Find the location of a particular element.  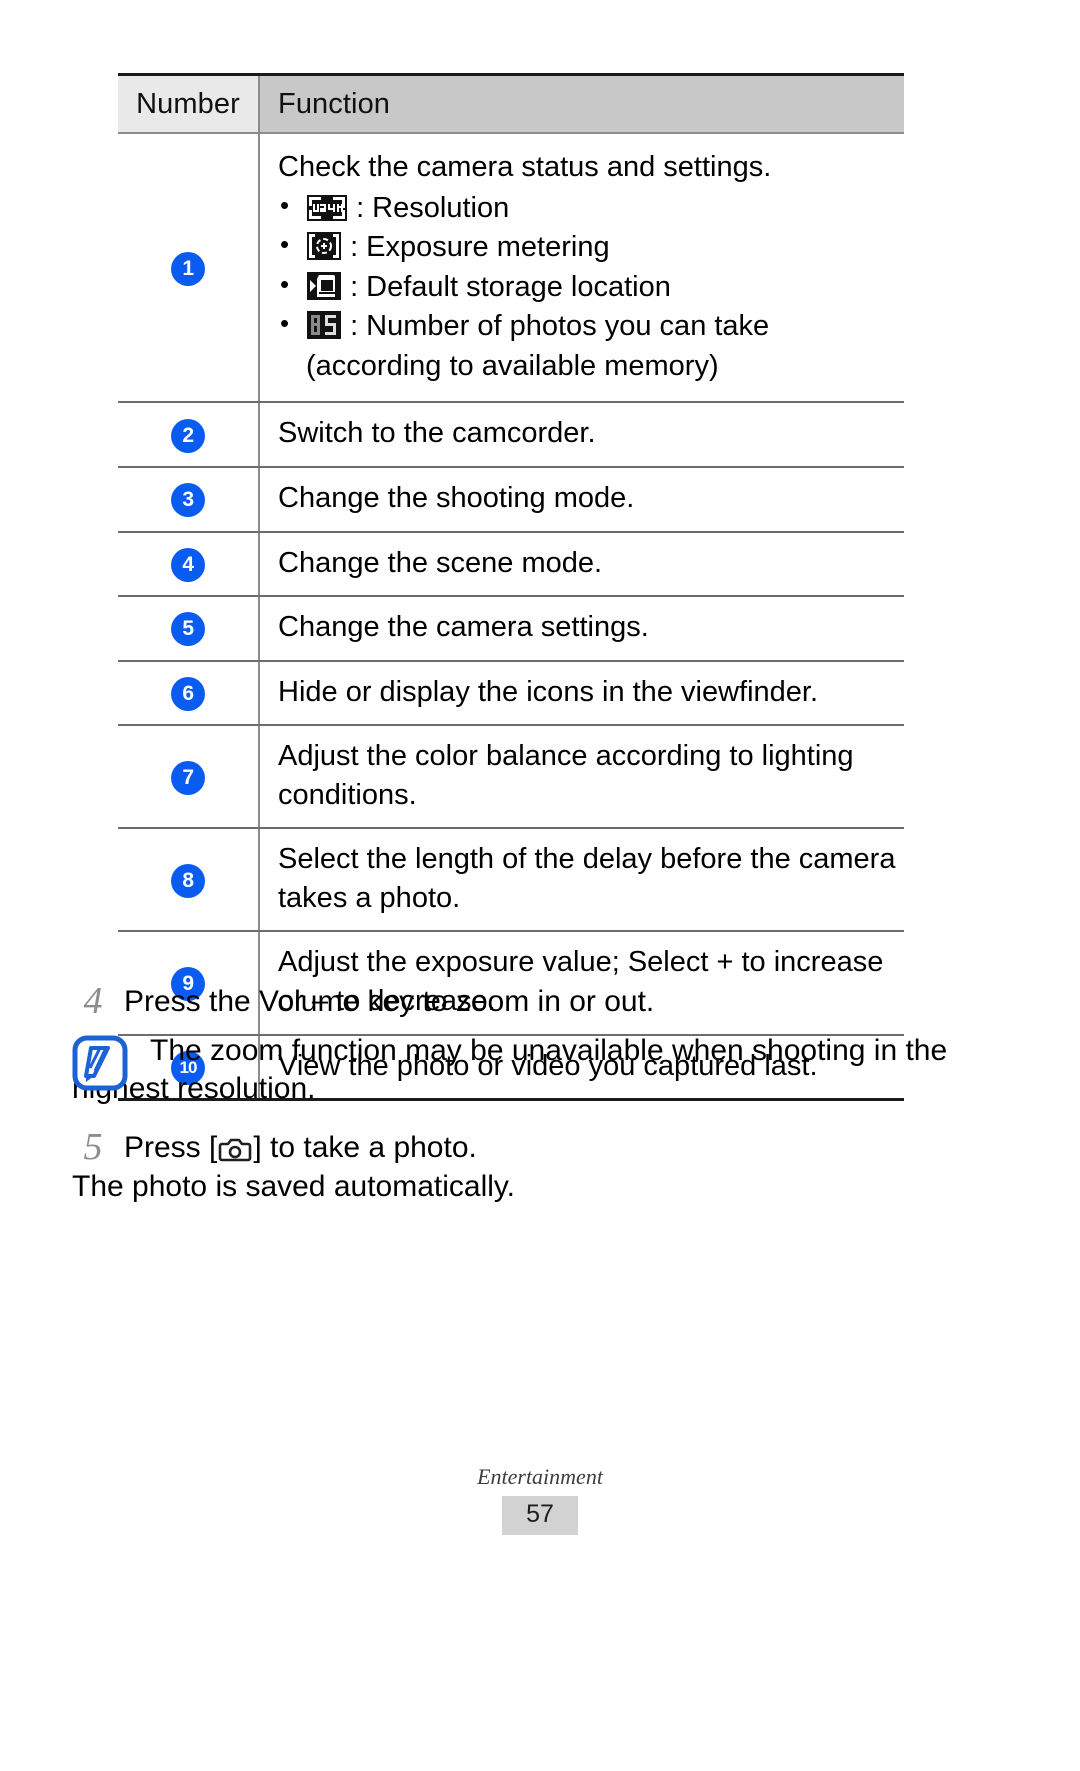

step-5-number: 5 is located at coordinates (93, 1147).